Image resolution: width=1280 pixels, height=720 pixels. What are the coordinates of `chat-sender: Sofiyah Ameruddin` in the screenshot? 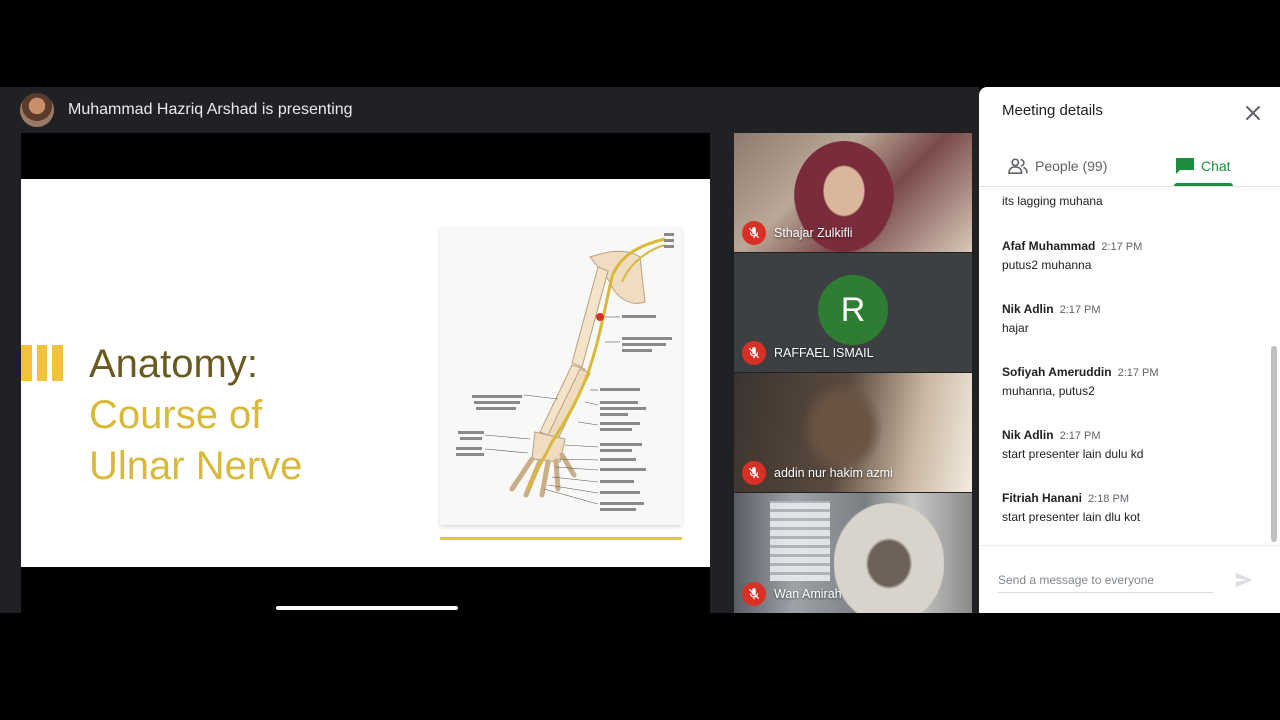 It's located at (1057, 372).